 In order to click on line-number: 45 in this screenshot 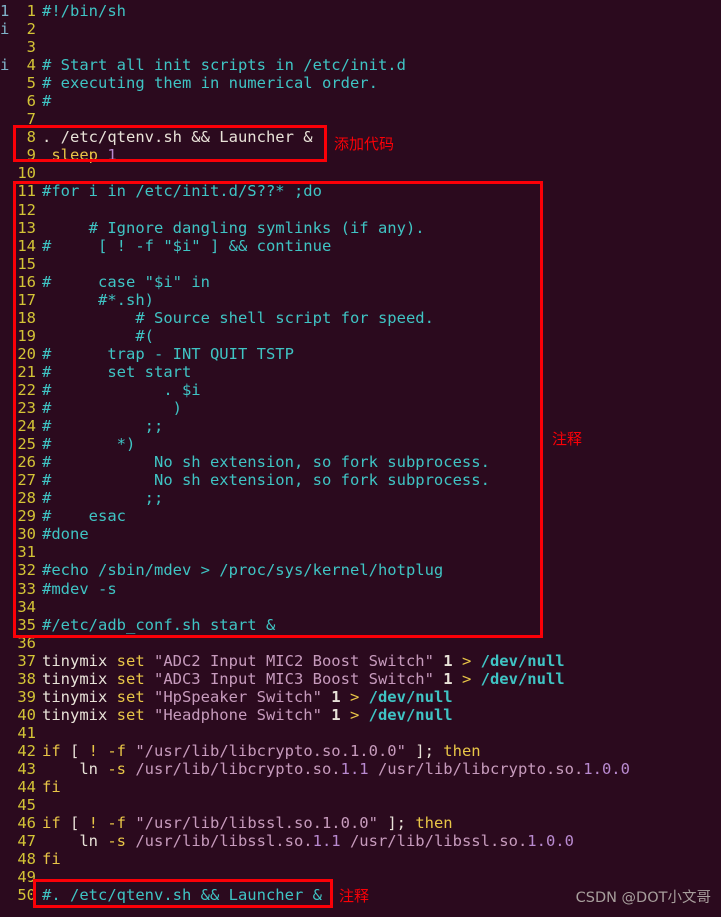, I will do `click(26, 805)`.